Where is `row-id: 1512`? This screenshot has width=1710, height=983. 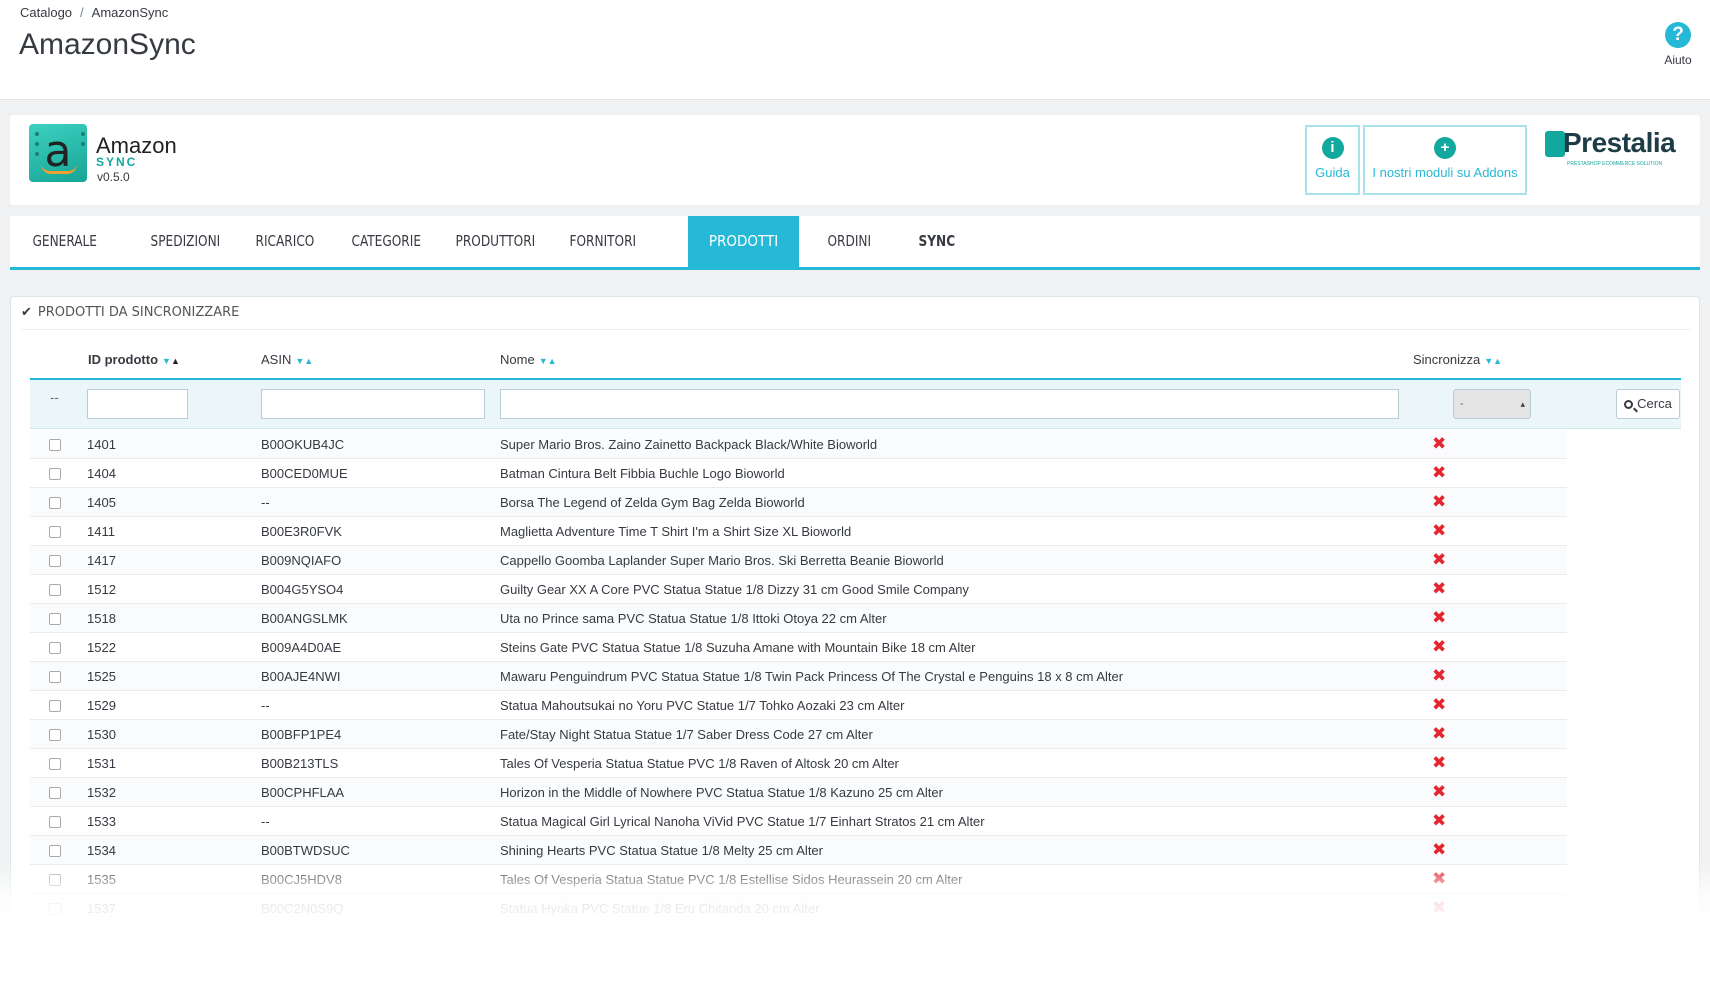 row-id: 1512 is located at coordinates (101, 589).